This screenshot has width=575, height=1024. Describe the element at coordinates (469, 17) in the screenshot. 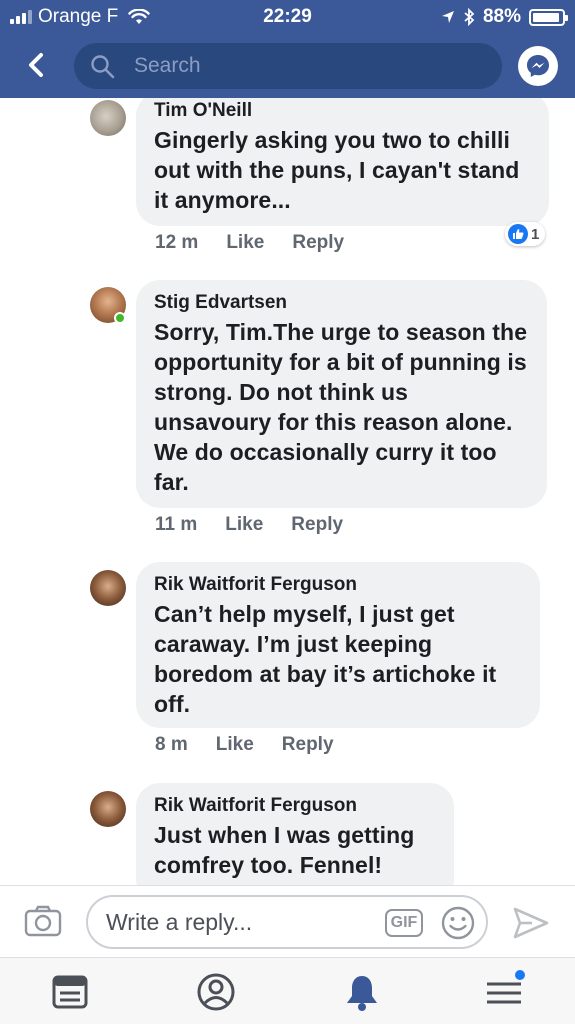

I see `bluetooth-icon` at that location.